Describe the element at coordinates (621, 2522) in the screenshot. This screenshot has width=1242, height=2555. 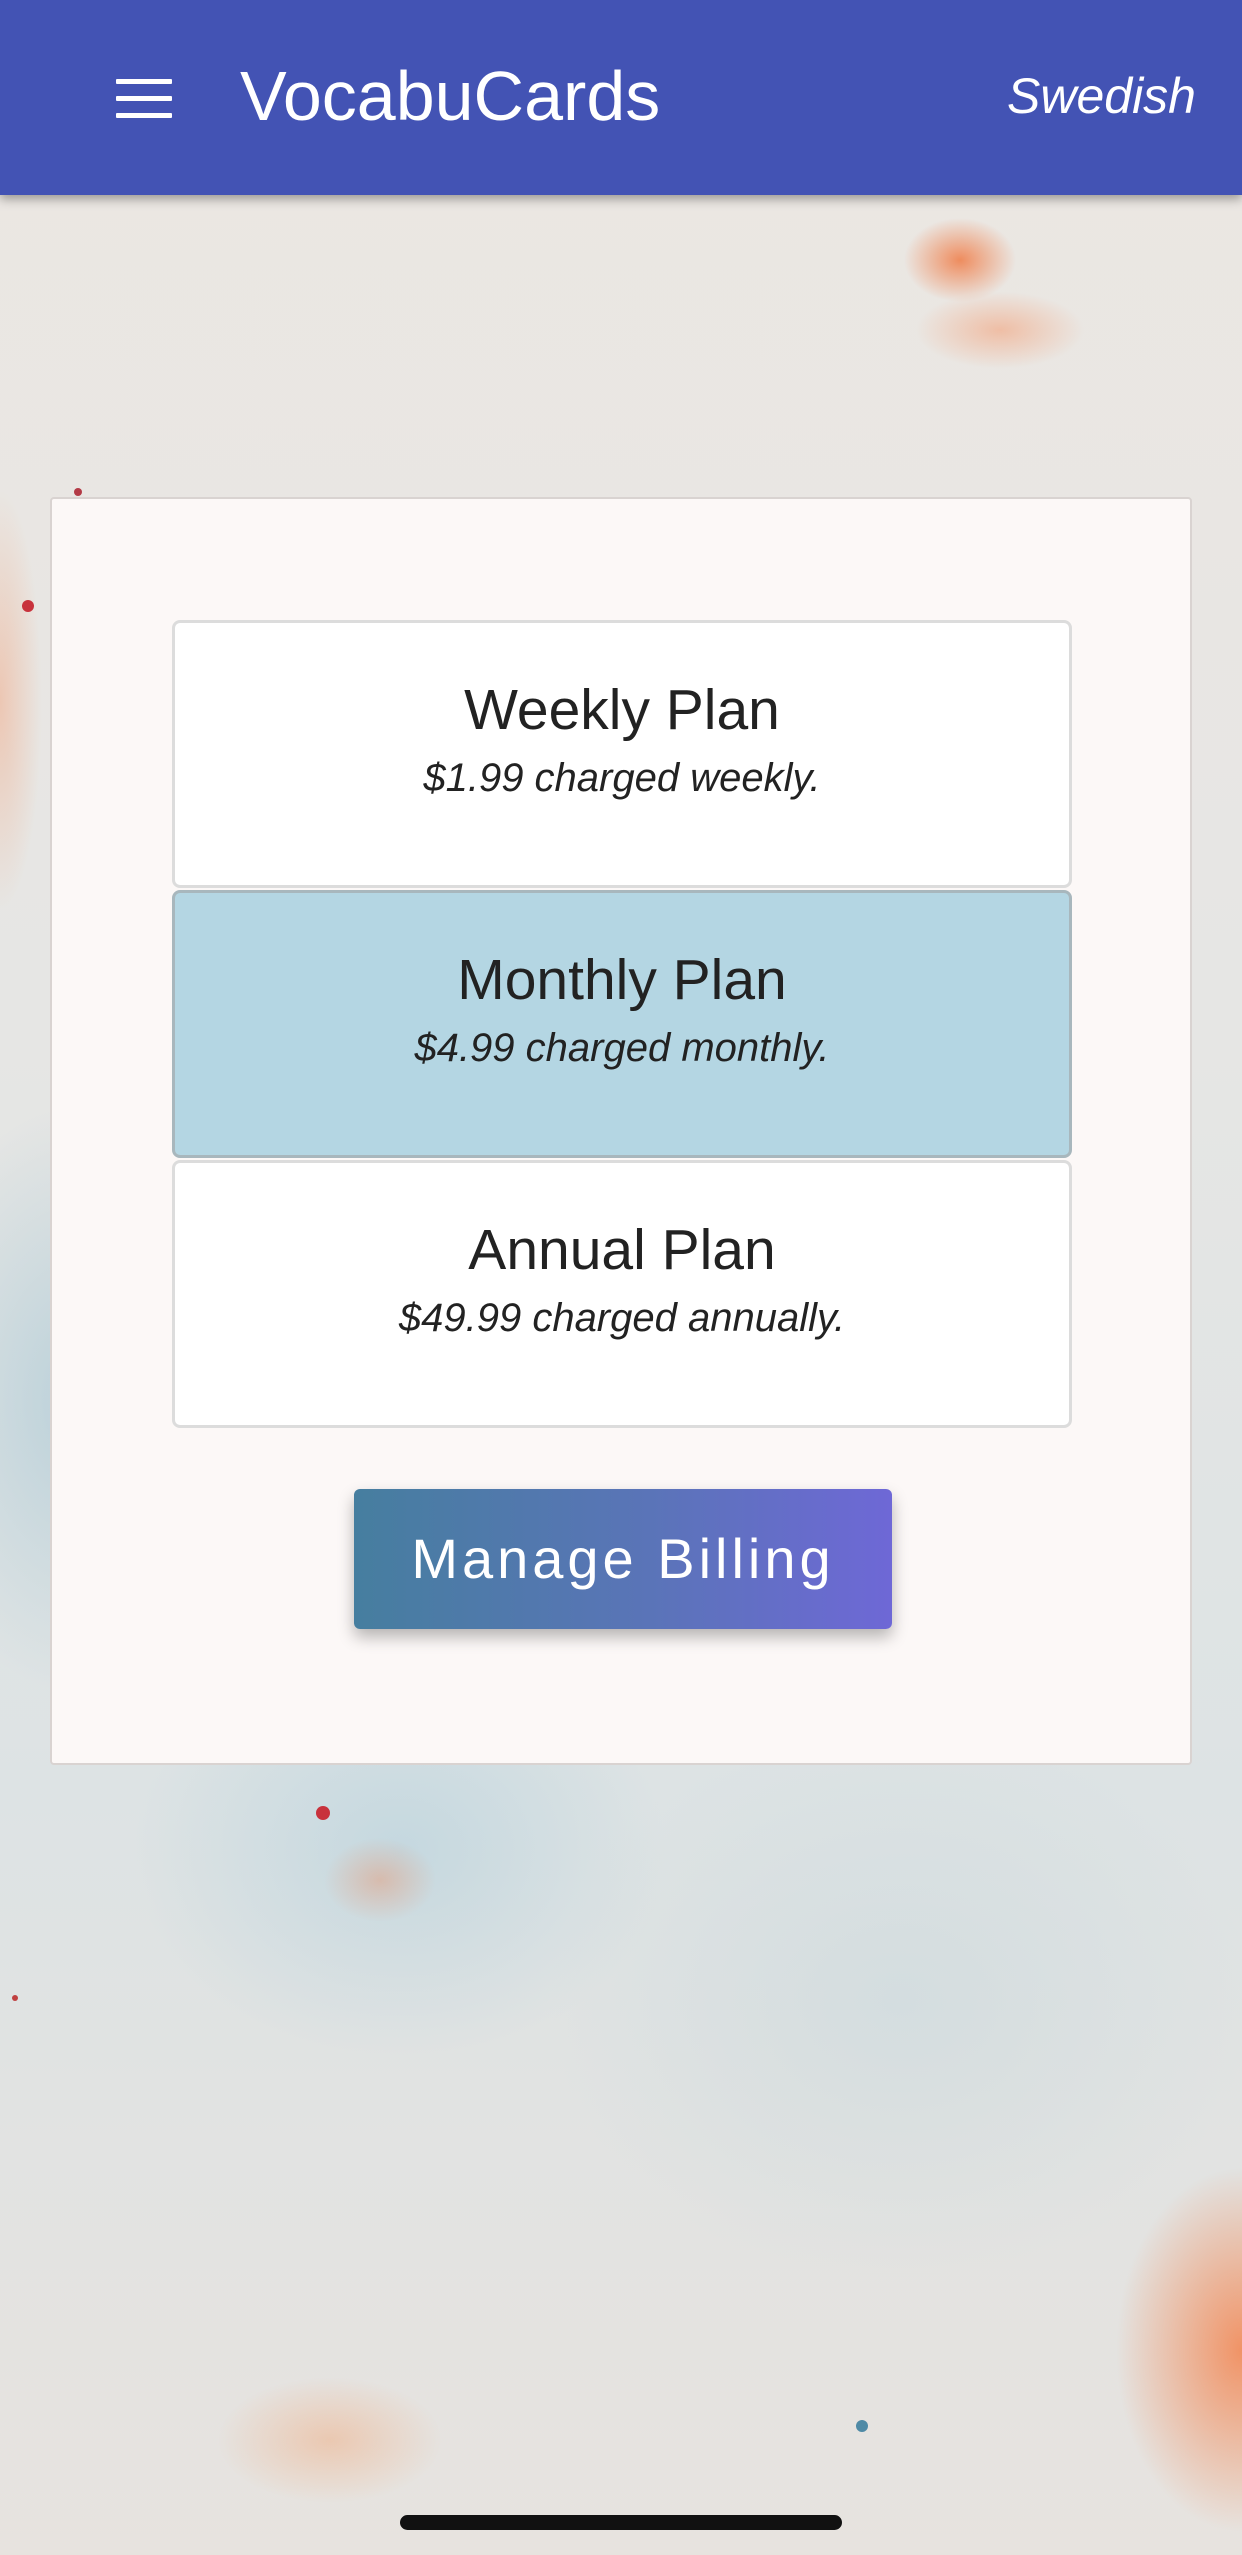
I see `home-indicator` at that location.